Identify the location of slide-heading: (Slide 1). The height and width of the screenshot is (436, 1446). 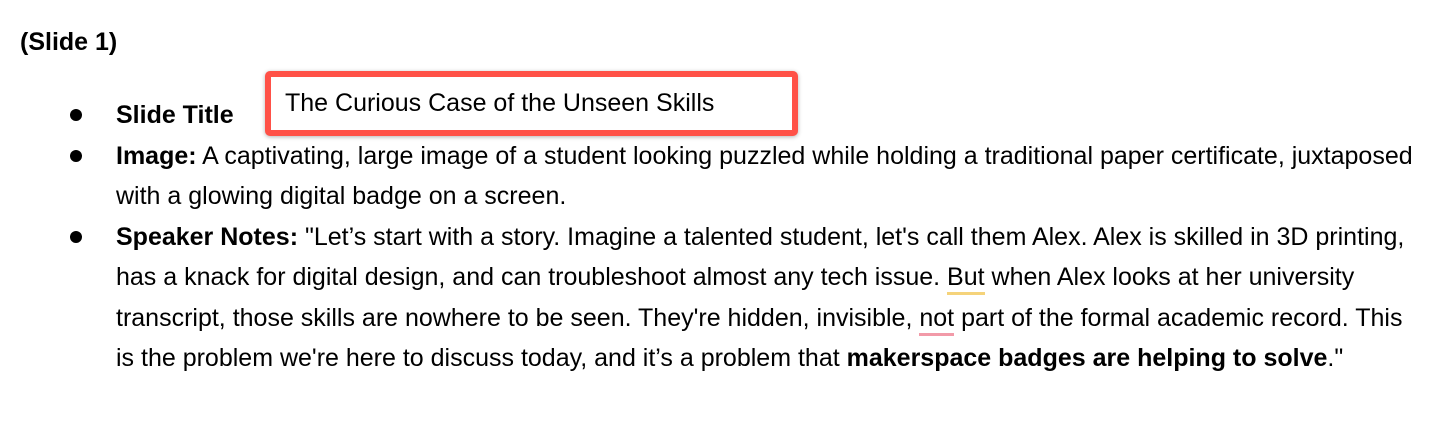
(69, 42).